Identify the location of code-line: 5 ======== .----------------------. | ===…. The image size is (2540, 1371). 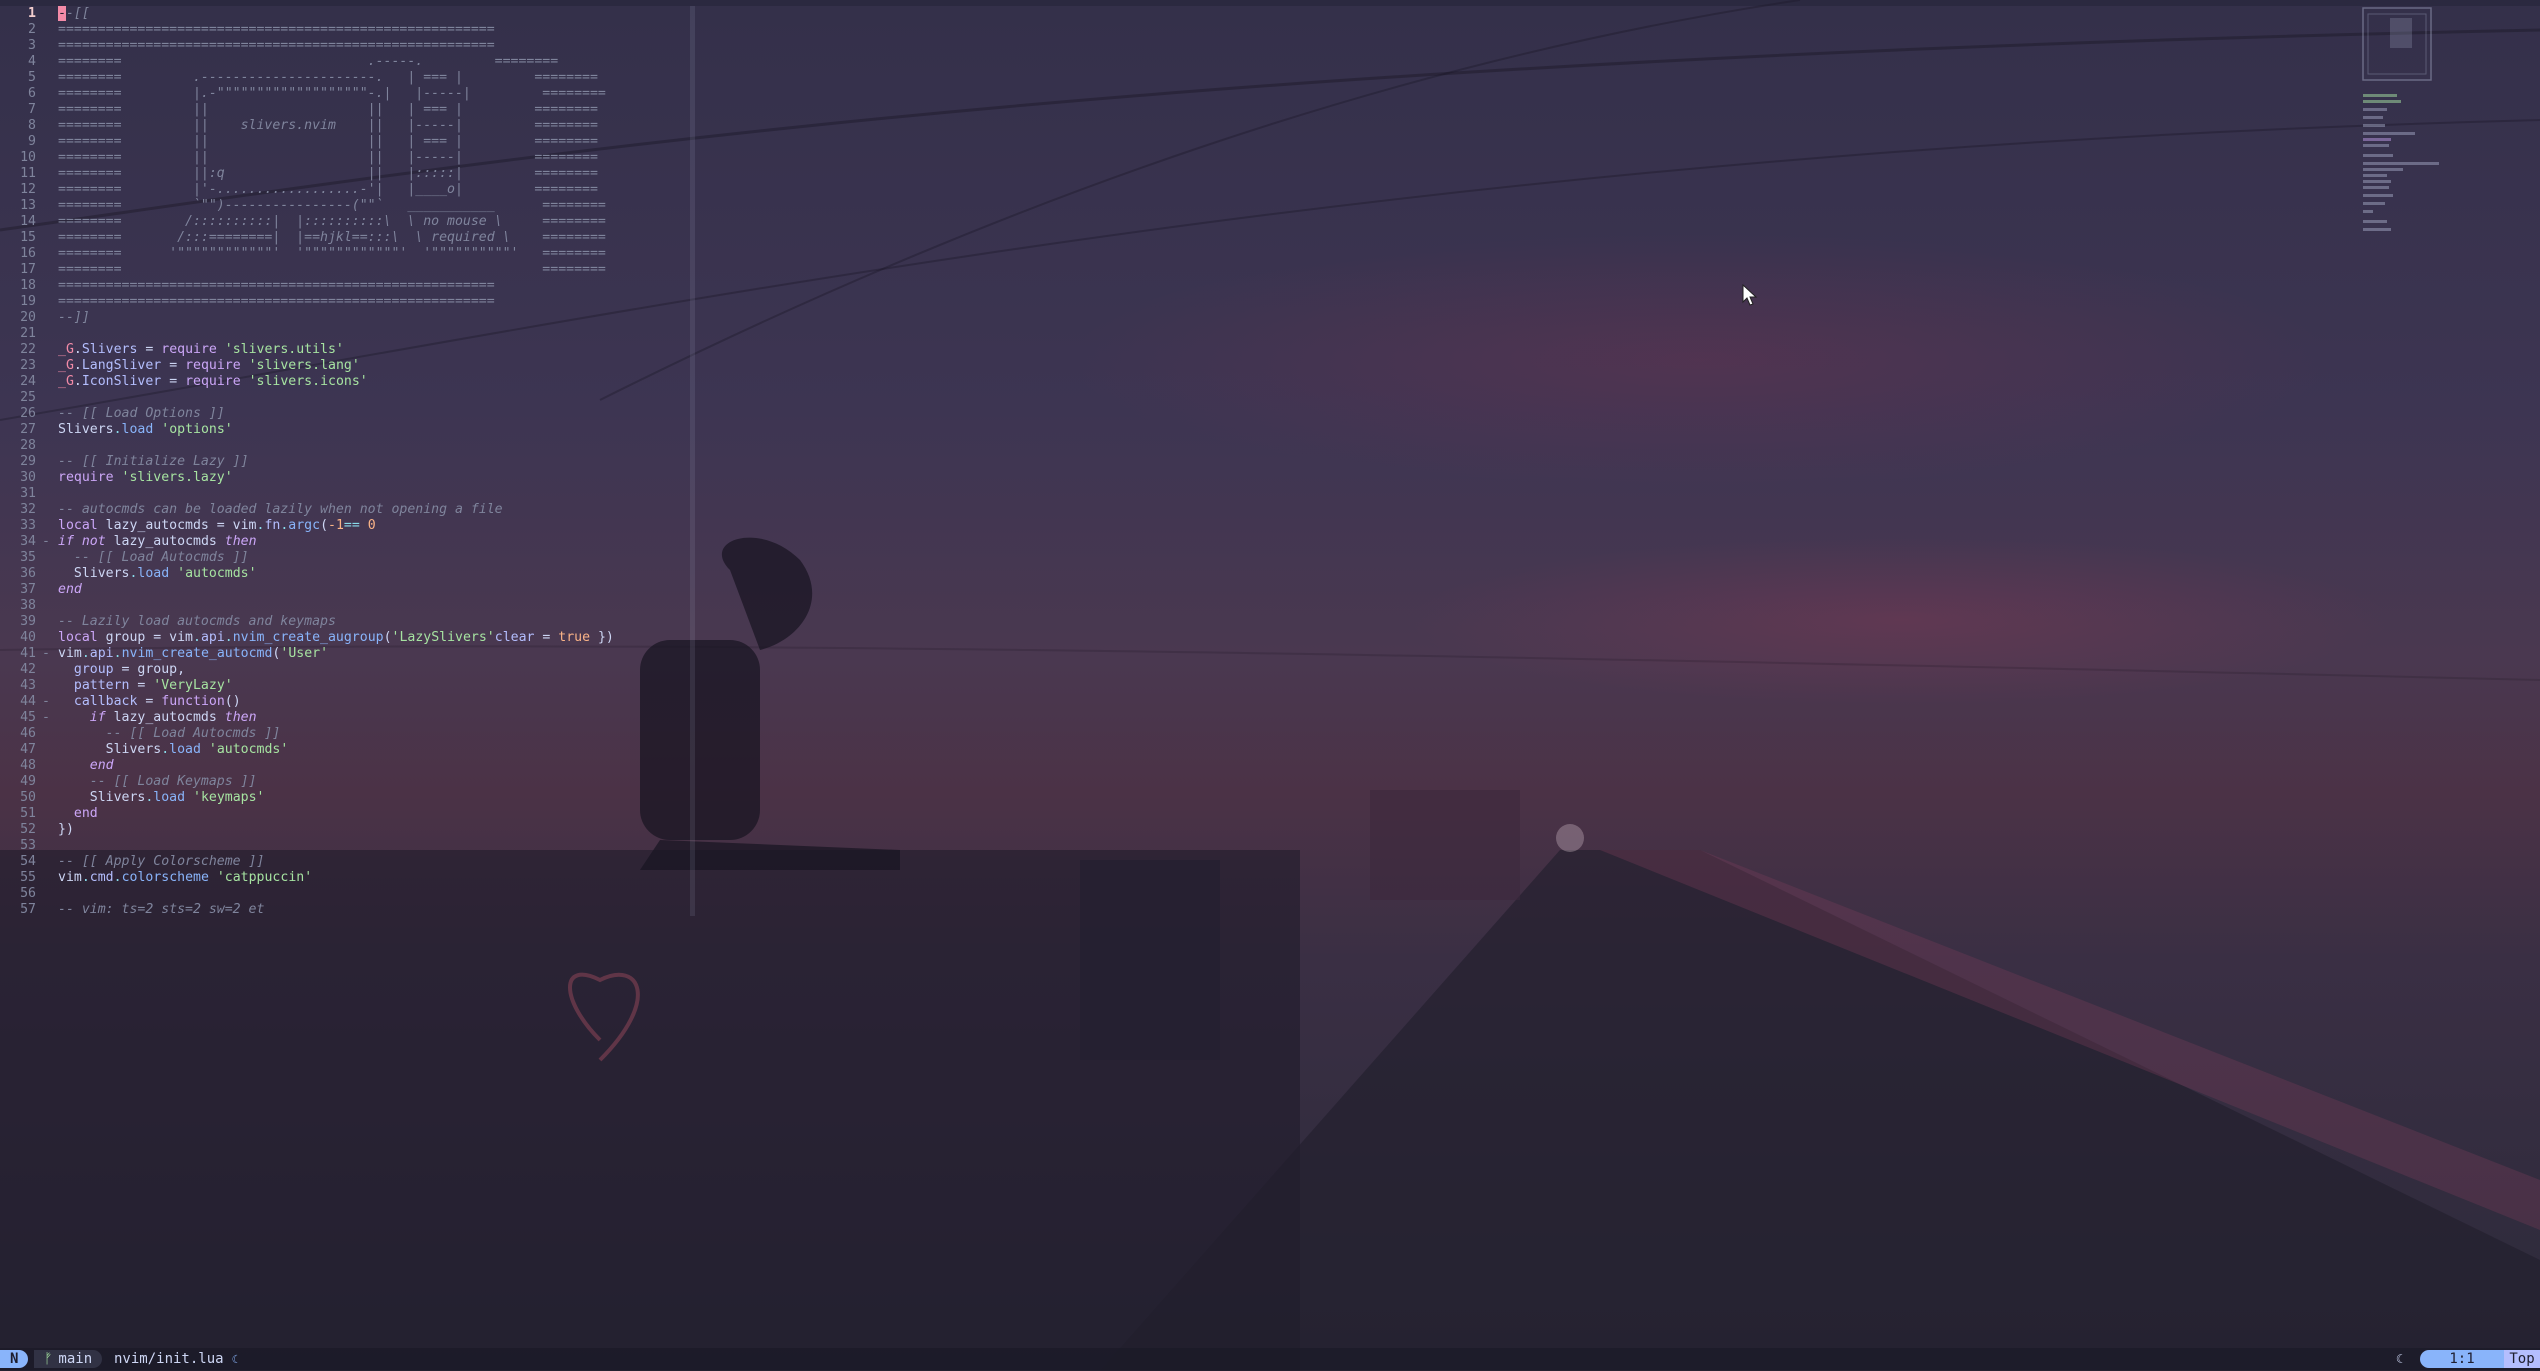
(350, 78).